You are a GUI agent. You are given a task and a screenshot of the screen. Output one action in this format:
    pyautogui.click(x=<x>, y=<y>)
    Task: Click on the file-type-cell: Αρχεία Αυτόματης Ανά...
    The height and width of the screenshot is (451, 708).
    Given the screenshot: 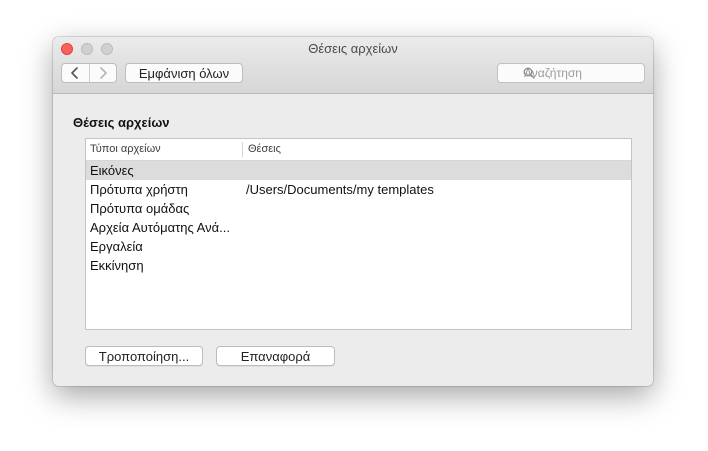 What is the action you would take?
    pyautogui.click(x=160, y=227)
    